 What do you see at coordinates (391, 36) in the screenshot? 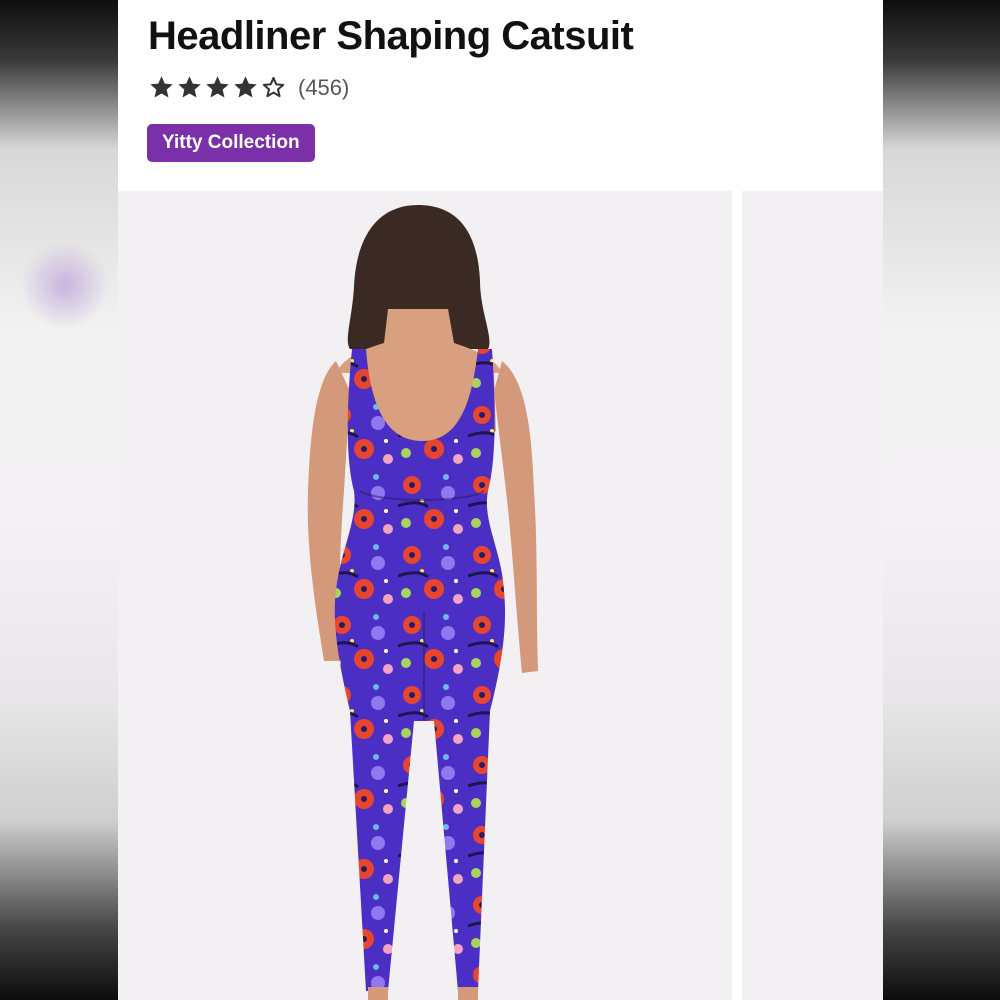
I see `product-title: Headliner Shaping Catsuit` at bounding box center [391, 36].